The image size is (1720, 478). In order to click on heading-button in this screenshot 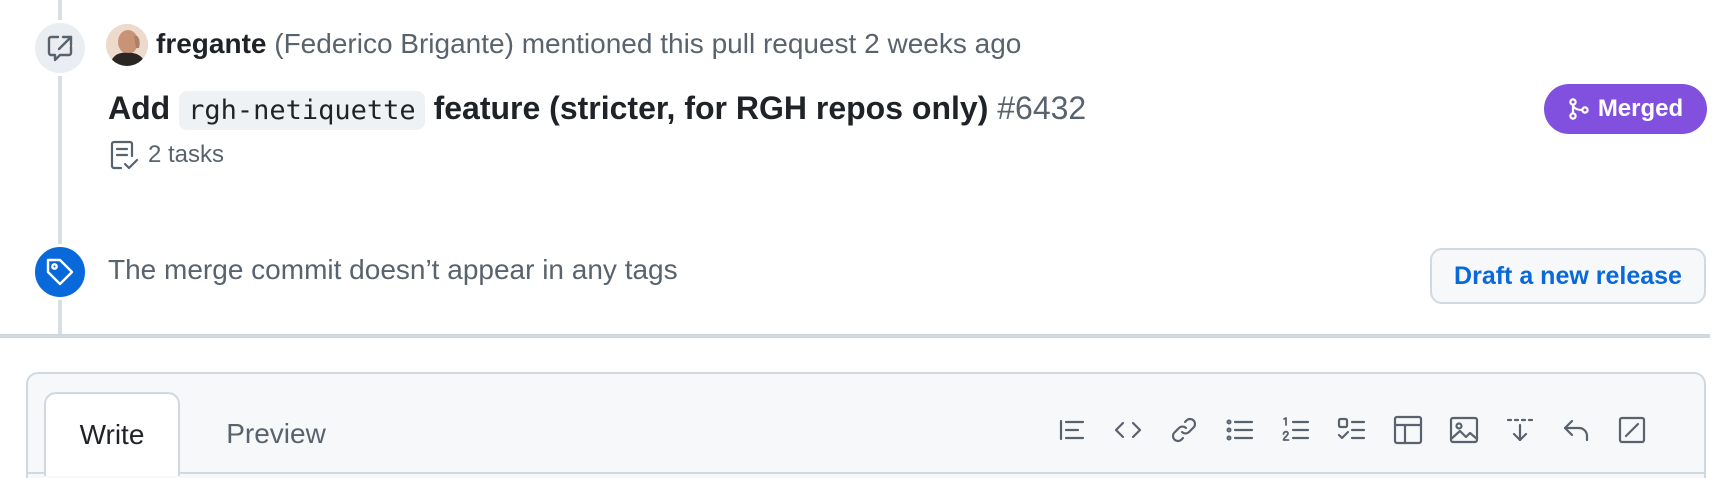, I will do `click(1072, 430)`.